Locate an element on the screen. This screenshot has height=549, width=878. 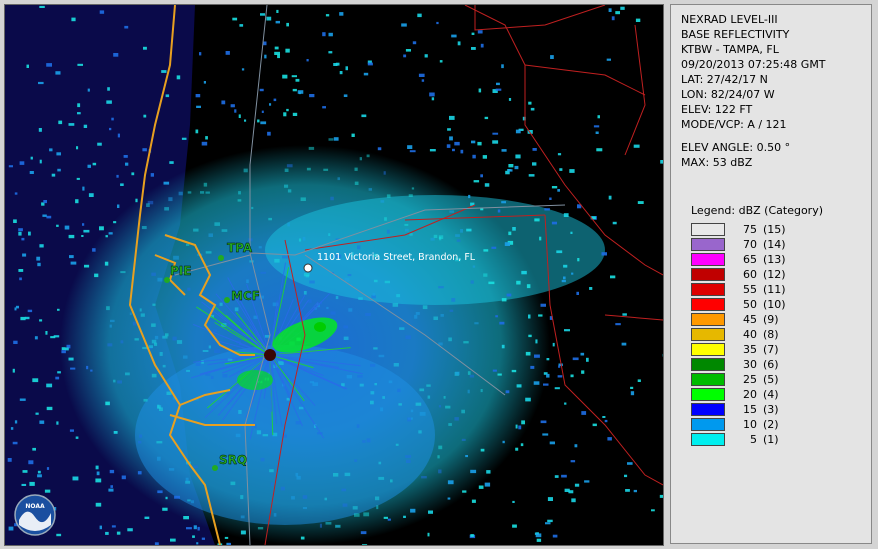
legend-row: 40 (8) is located at coordinates (776, 334).